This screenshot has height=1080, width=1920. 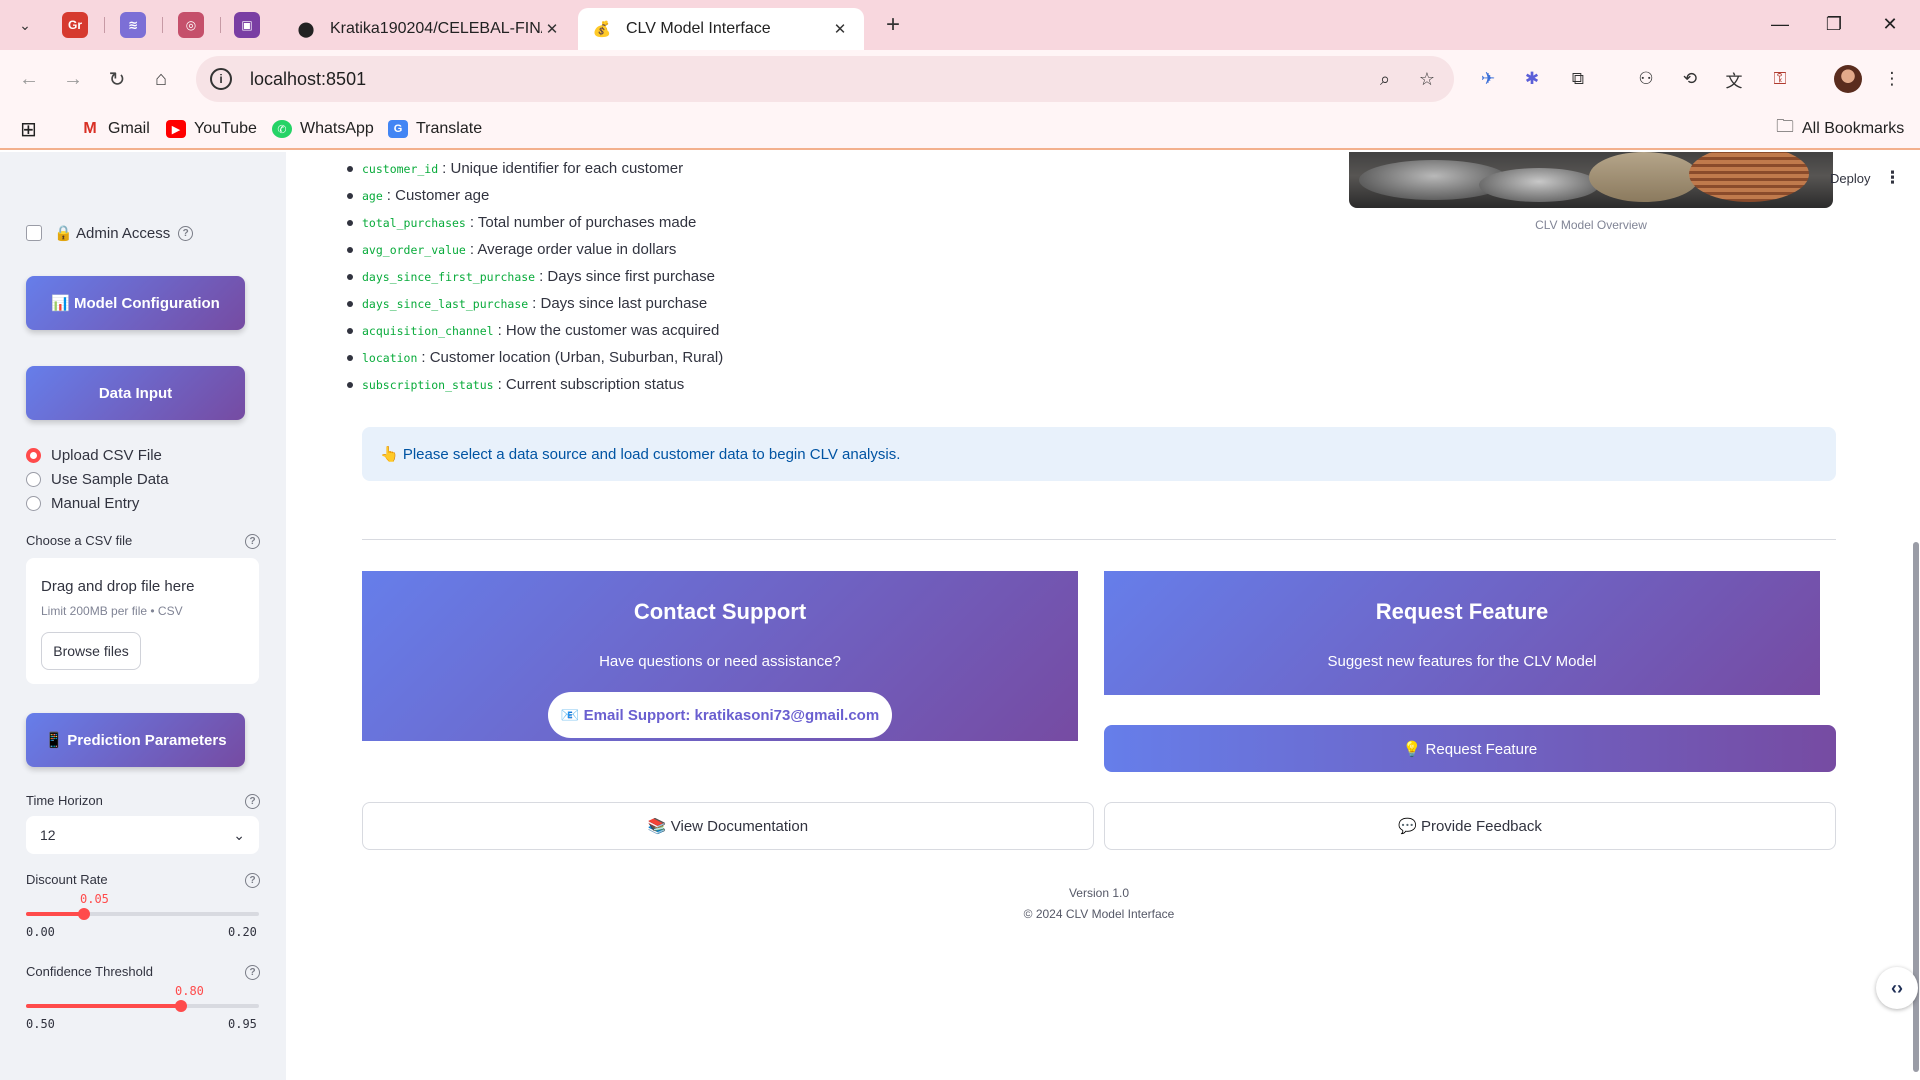 What do you see at coordinates (1734, 79) in the screenshot?
I see `translate-page-icon: 文` at bounding box center [1734, 79].